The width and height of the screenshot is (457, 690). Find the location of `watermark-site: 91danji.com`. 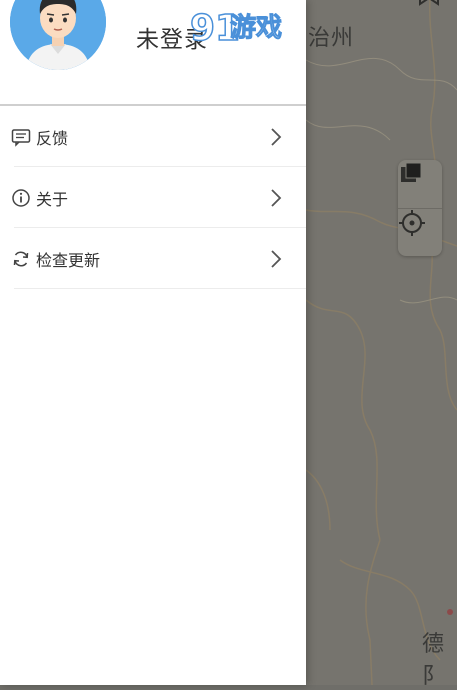

watermark-site: 91danji.com is located at coordinates (261, 48).